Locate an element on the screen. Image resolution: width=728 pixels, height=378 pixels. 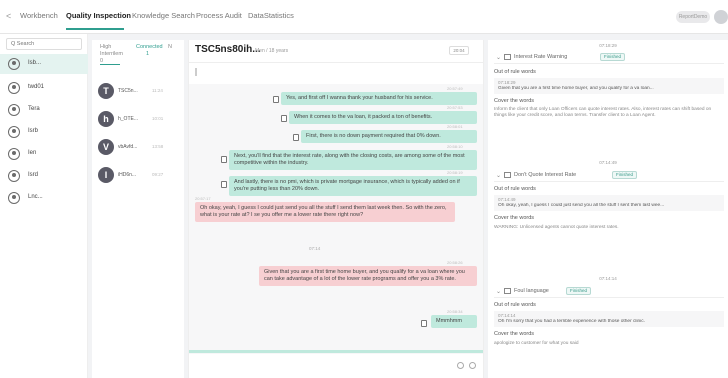
rule-header: ⌄ Don't Quote Interest Rate Finished is located at coordinates (609, 176).